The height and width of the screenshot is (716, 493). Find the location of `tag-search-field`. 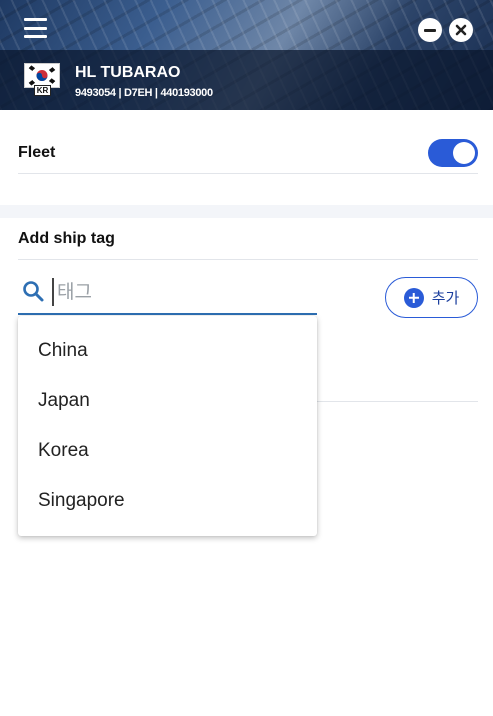

tag-search-field is located at coordinates (167, 292).